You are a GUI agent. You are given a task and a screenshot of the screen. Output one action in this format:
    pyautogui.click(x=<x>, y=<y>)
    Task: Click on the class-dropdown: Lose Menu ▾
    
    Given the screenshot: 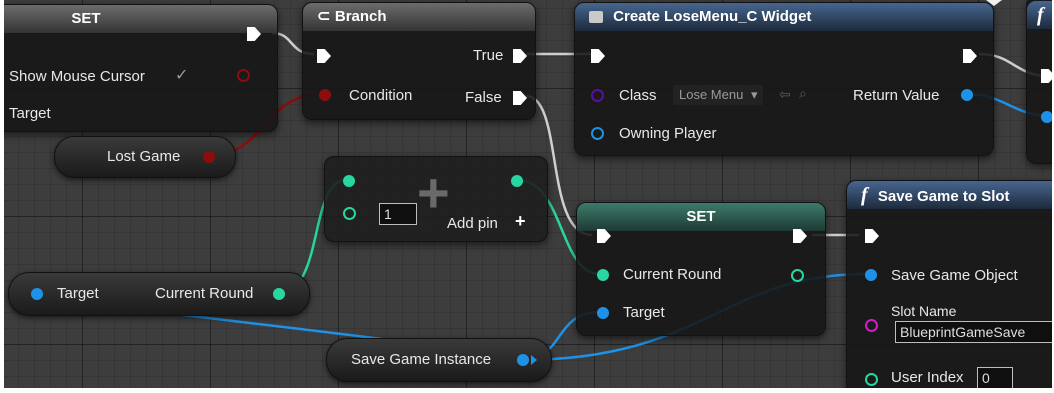 What is the action you would take?
    pyautogui.click(x=718, y=95)
    